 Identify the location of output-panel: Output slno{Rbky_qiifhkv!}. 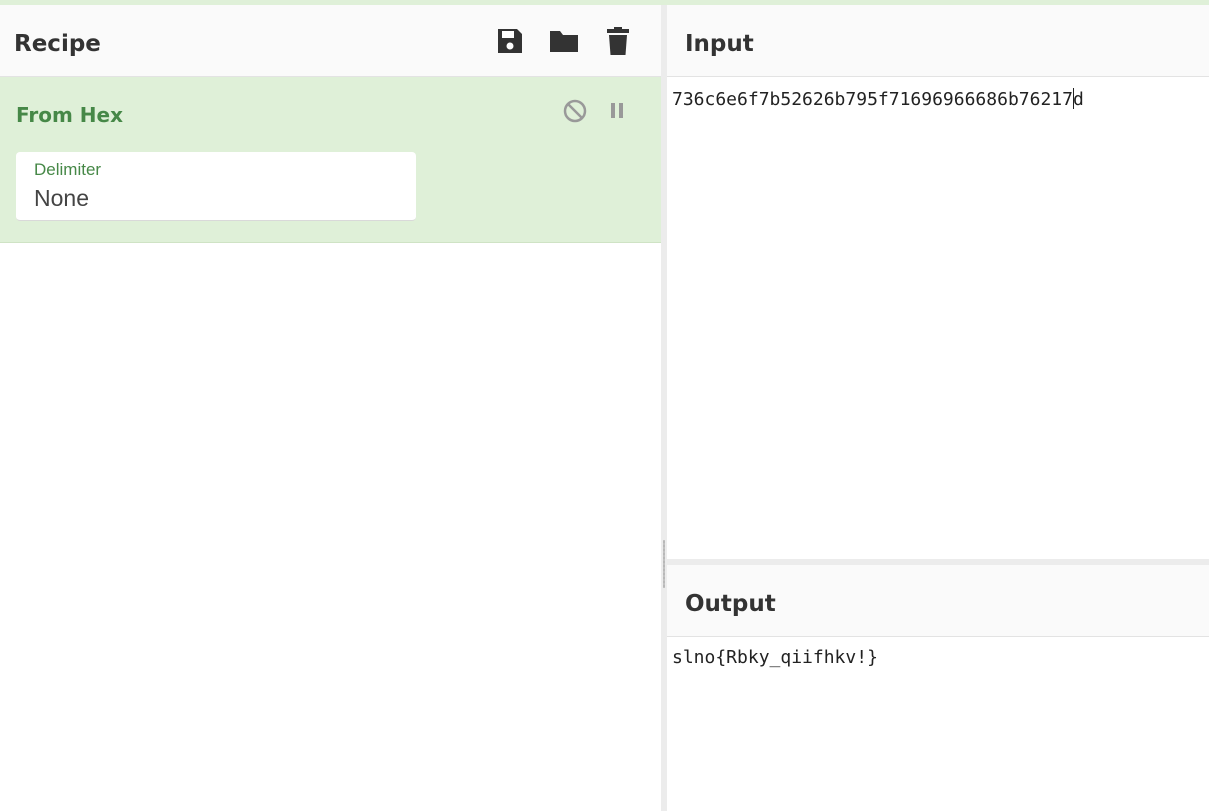
(938, 688).